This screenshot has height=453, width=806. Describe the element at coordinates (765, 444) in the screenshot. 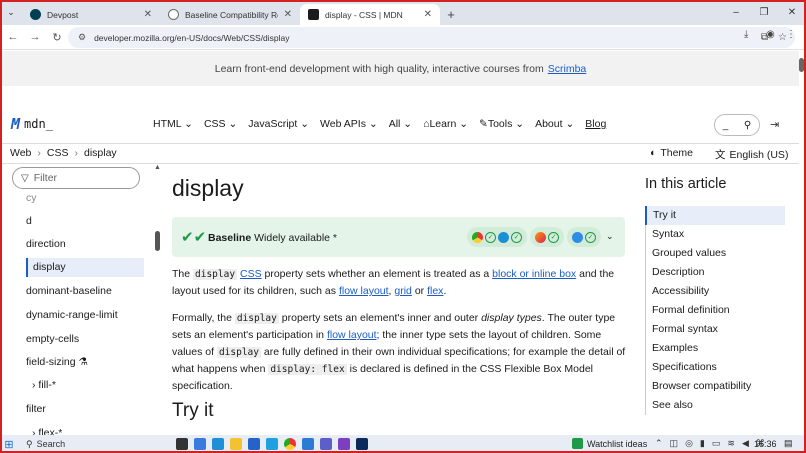

I see `clock: 16:36` at that location.